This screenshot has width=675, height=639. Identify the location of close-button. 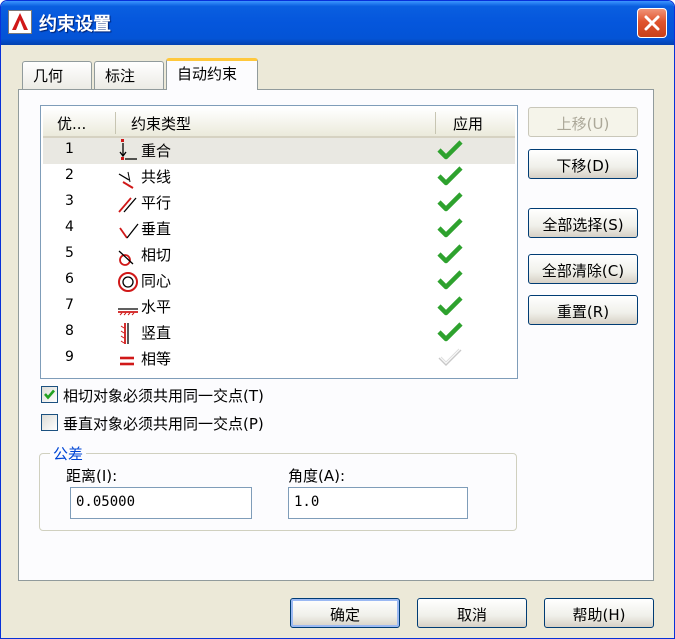
(652, 23).